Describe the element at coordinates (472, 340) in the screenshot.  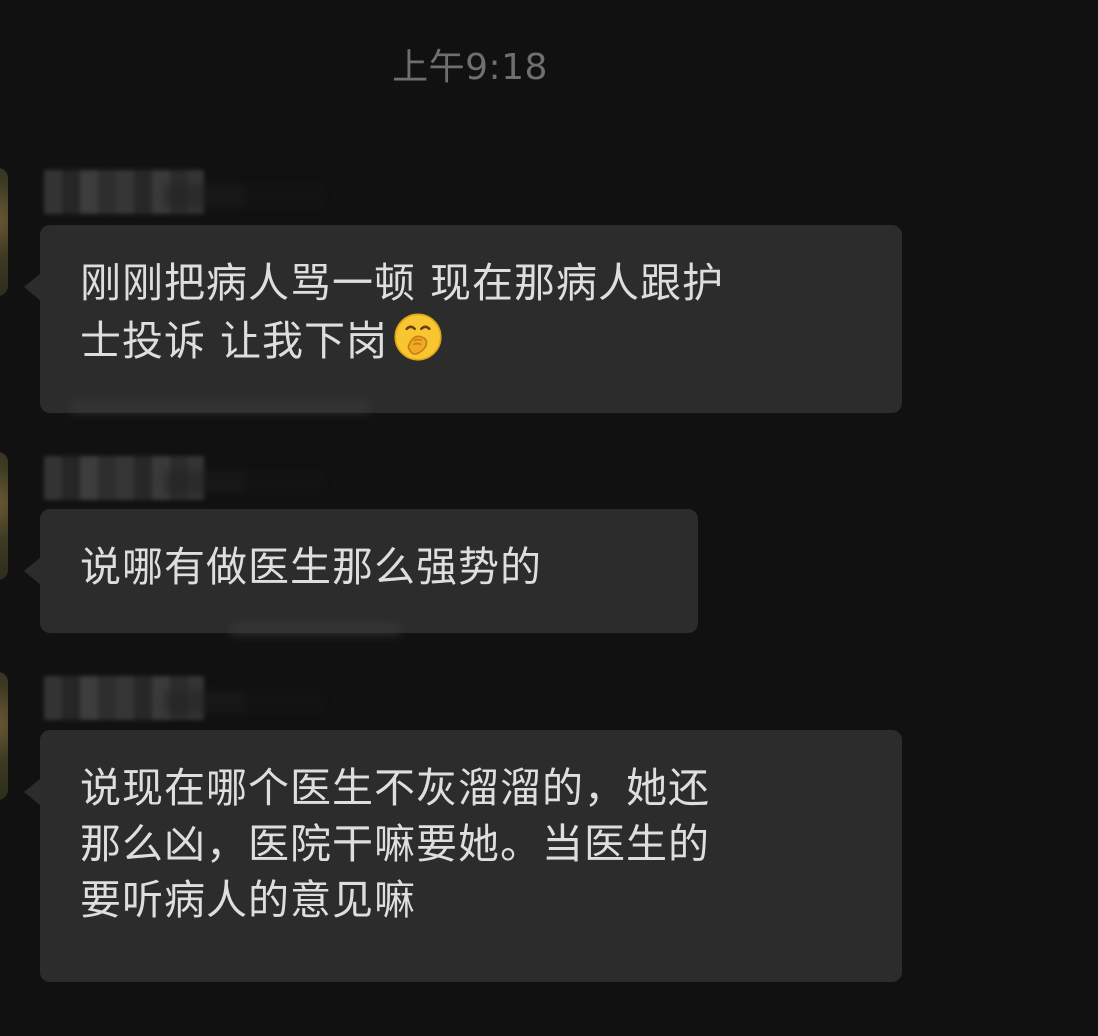
I see `message-text-line: 士投诉 让我下岗` at that location.